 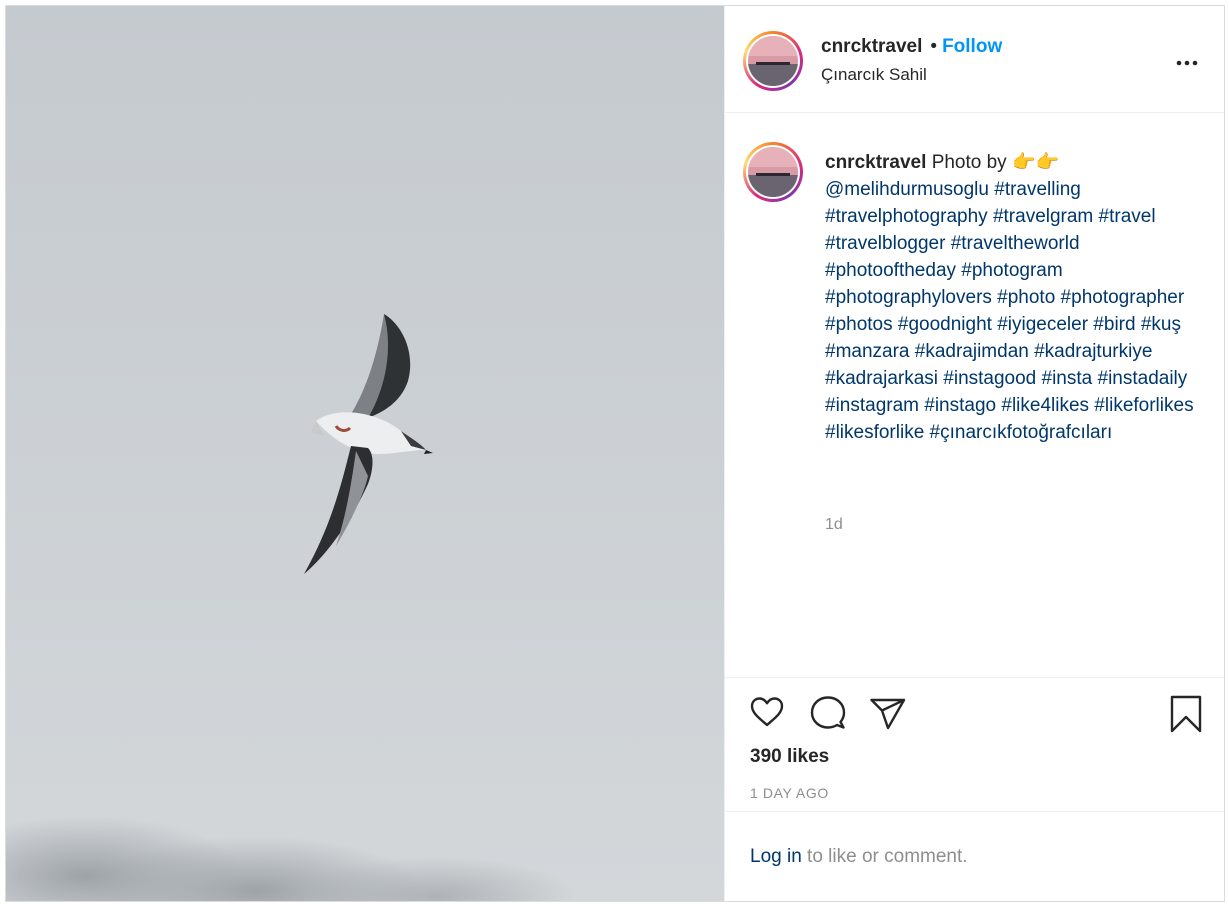 I want to click on more-icon, so click(x=1187, y=59).